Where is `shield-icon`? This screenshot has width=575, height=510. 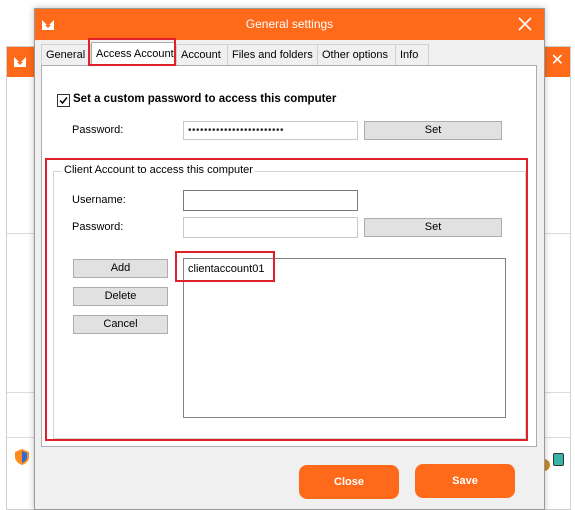
shield-icon is located at coordinates (22, 457).